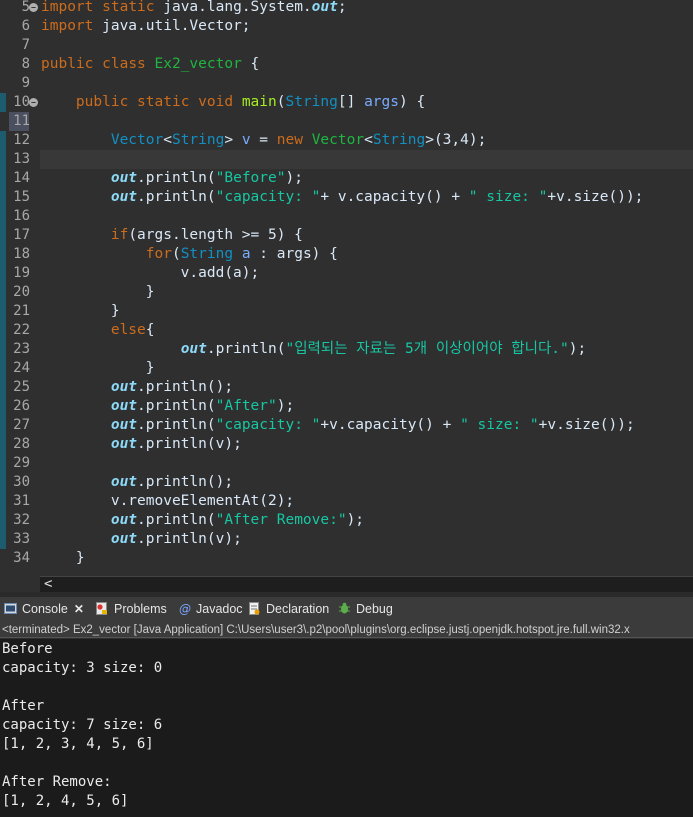  I want to click on code-line: v.add(a);, so click(150, 273).